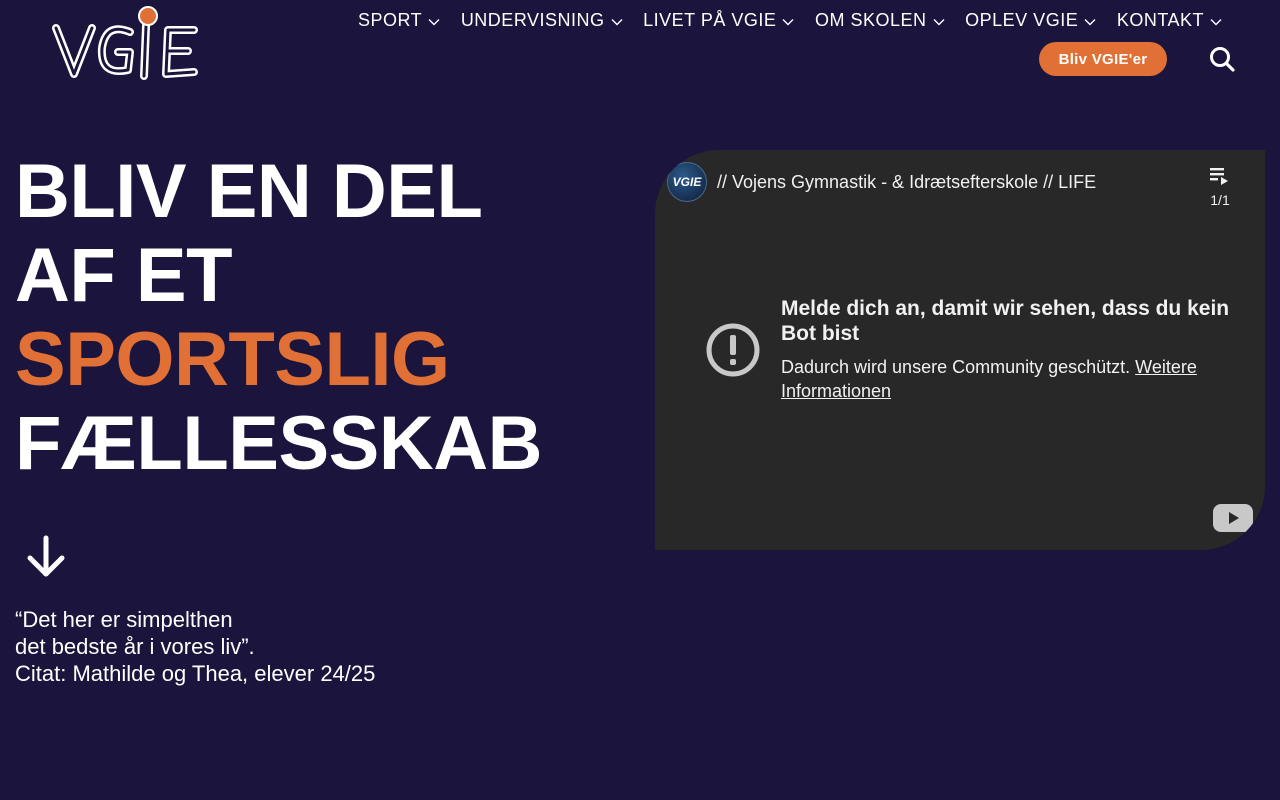 Image resolution: width=1280 pixels, height=800 pixels. I want to click on search-icon, so click(1222, 59).